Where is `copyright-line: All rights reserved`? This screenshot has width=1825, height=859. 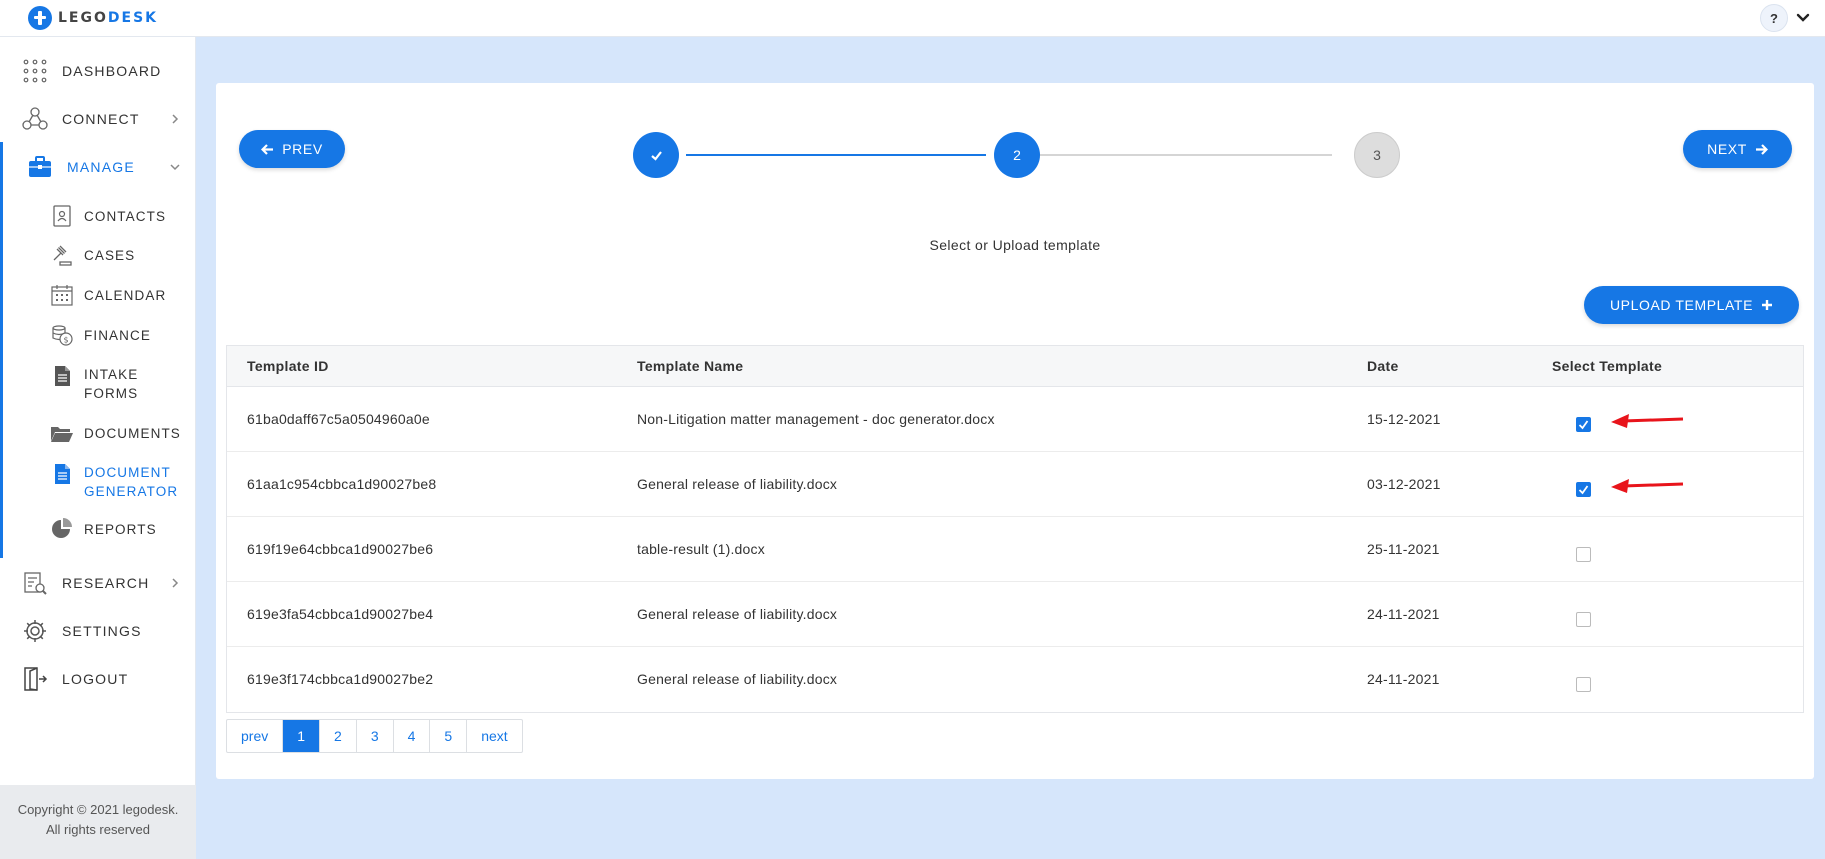
copyright-line: All rights reserved is located at coordinates (98, 829).